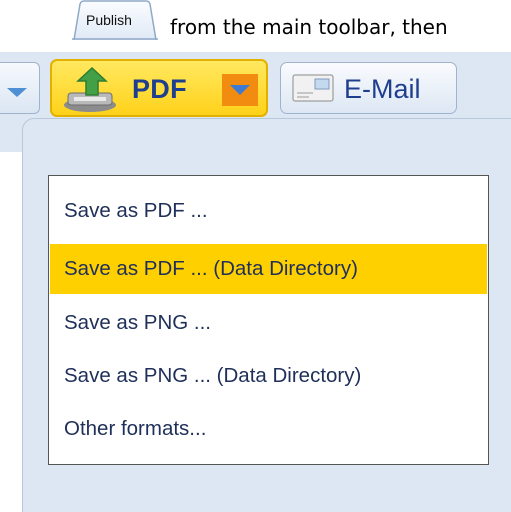 The image size is (511, 512). I want to click on pdf-dropdown-toggle, so click(240, 90).